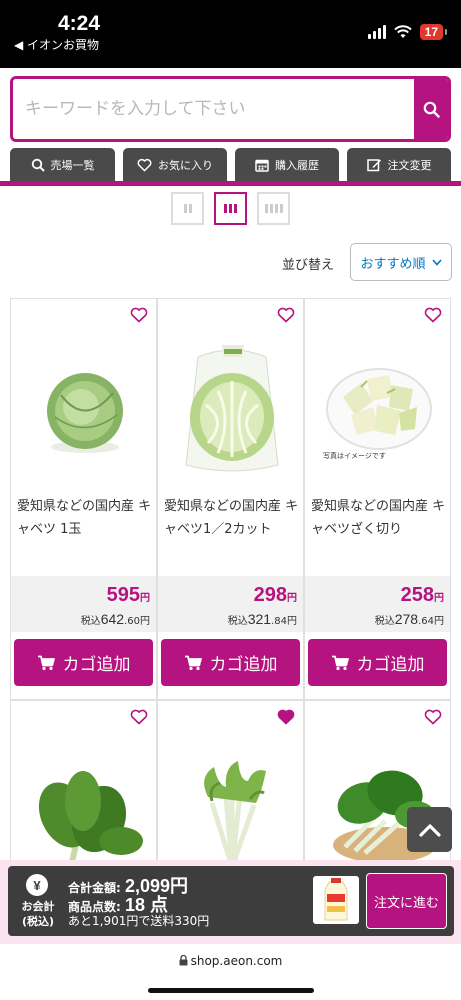 This screenshot has width=461, height=1000. I want to click on proceed-to-order-button: 注文に進む, so click(406, 901).